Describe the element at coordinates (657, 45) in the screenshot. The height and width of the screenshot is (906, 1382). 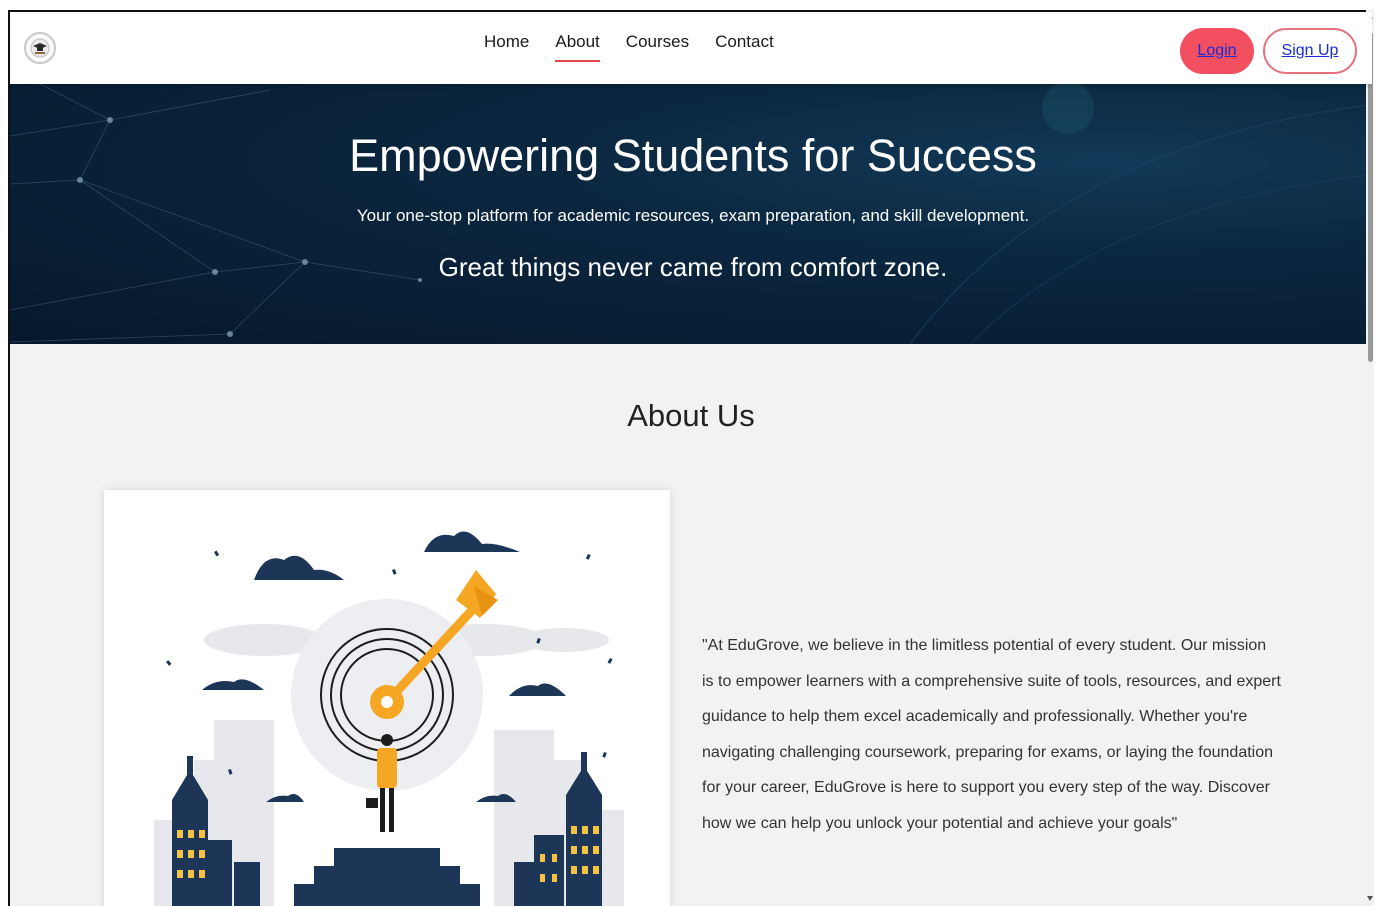
I see `nav-link-courses: Courses` at that location.